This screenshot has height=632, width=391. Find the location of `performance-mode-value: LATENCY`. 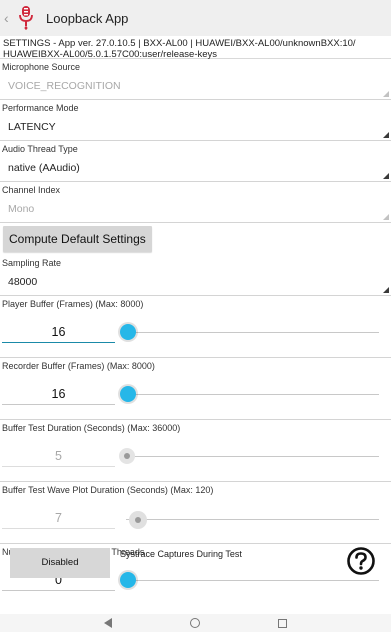

performance-mode-value: LATENCY is located at coordinates (32, 126).